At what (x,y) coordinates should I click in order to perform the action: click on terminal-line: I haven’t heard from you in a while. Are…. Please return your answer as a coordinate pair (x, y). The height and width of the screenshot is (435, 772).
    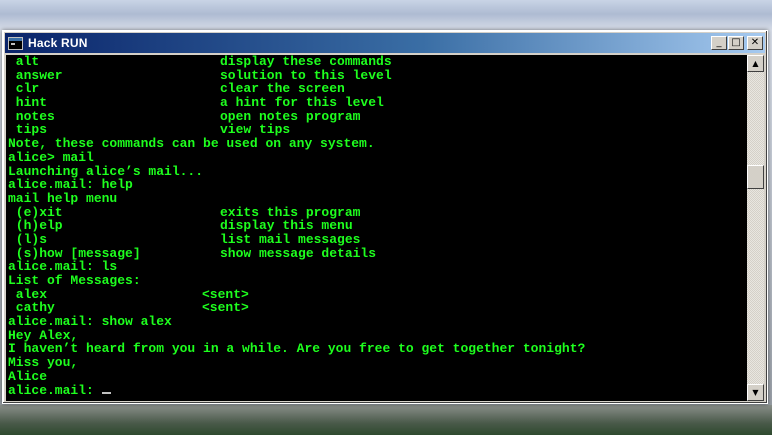
    Looking at the image, I should click on (296, 349).